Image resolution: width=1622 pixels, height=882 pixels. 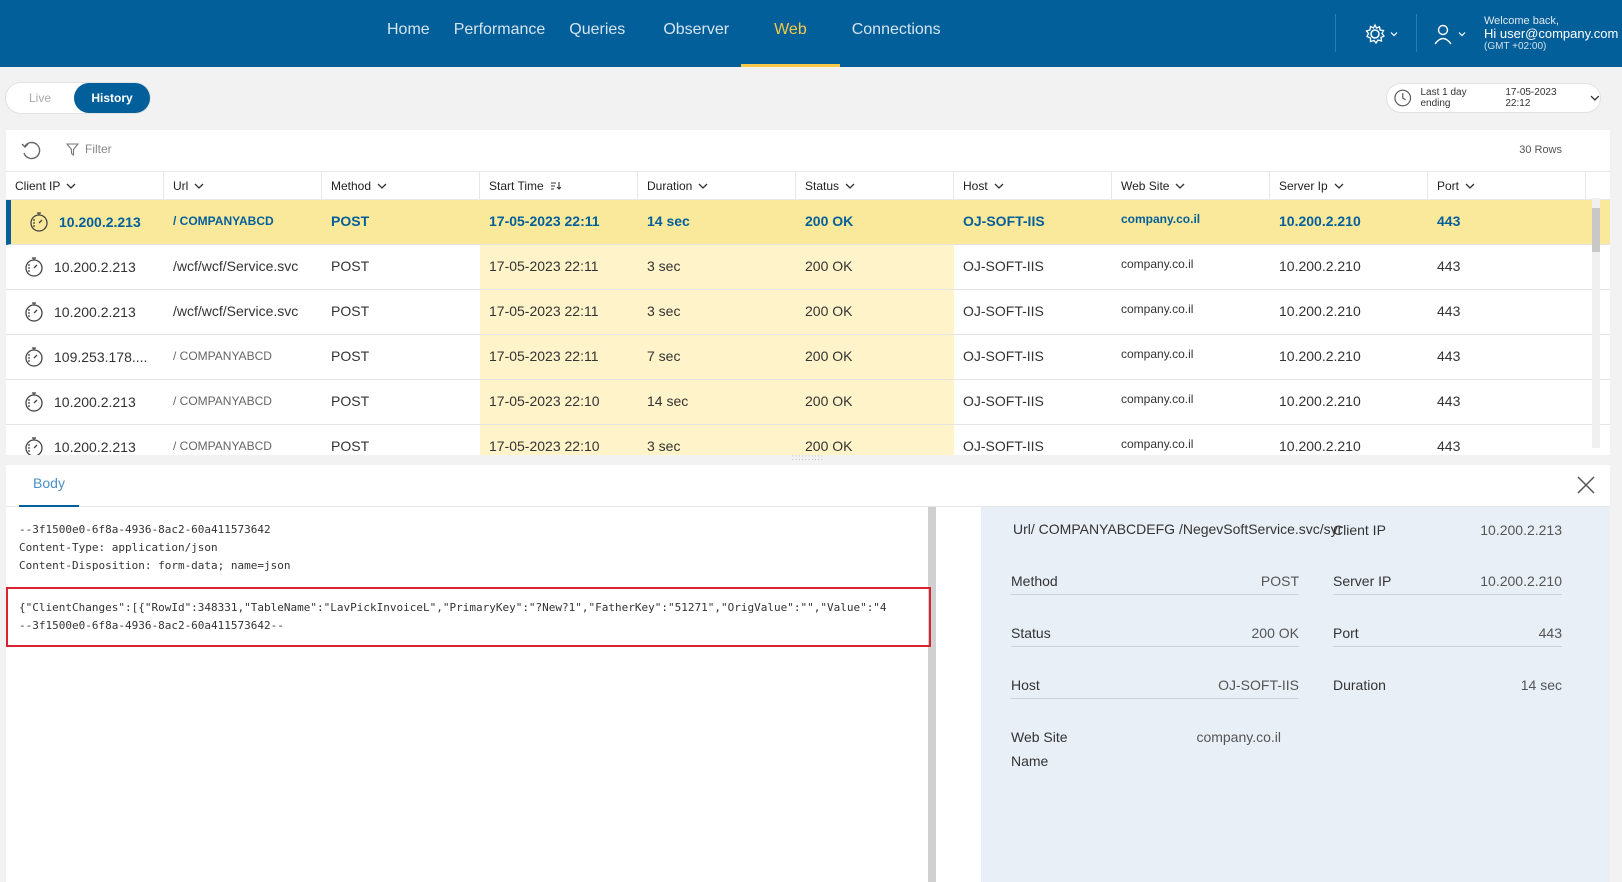 What do you see at coordinates (222, 446) in the screenshot?
I see `cell-value: / COMPANYABCD` at bounding box center [222, 446].